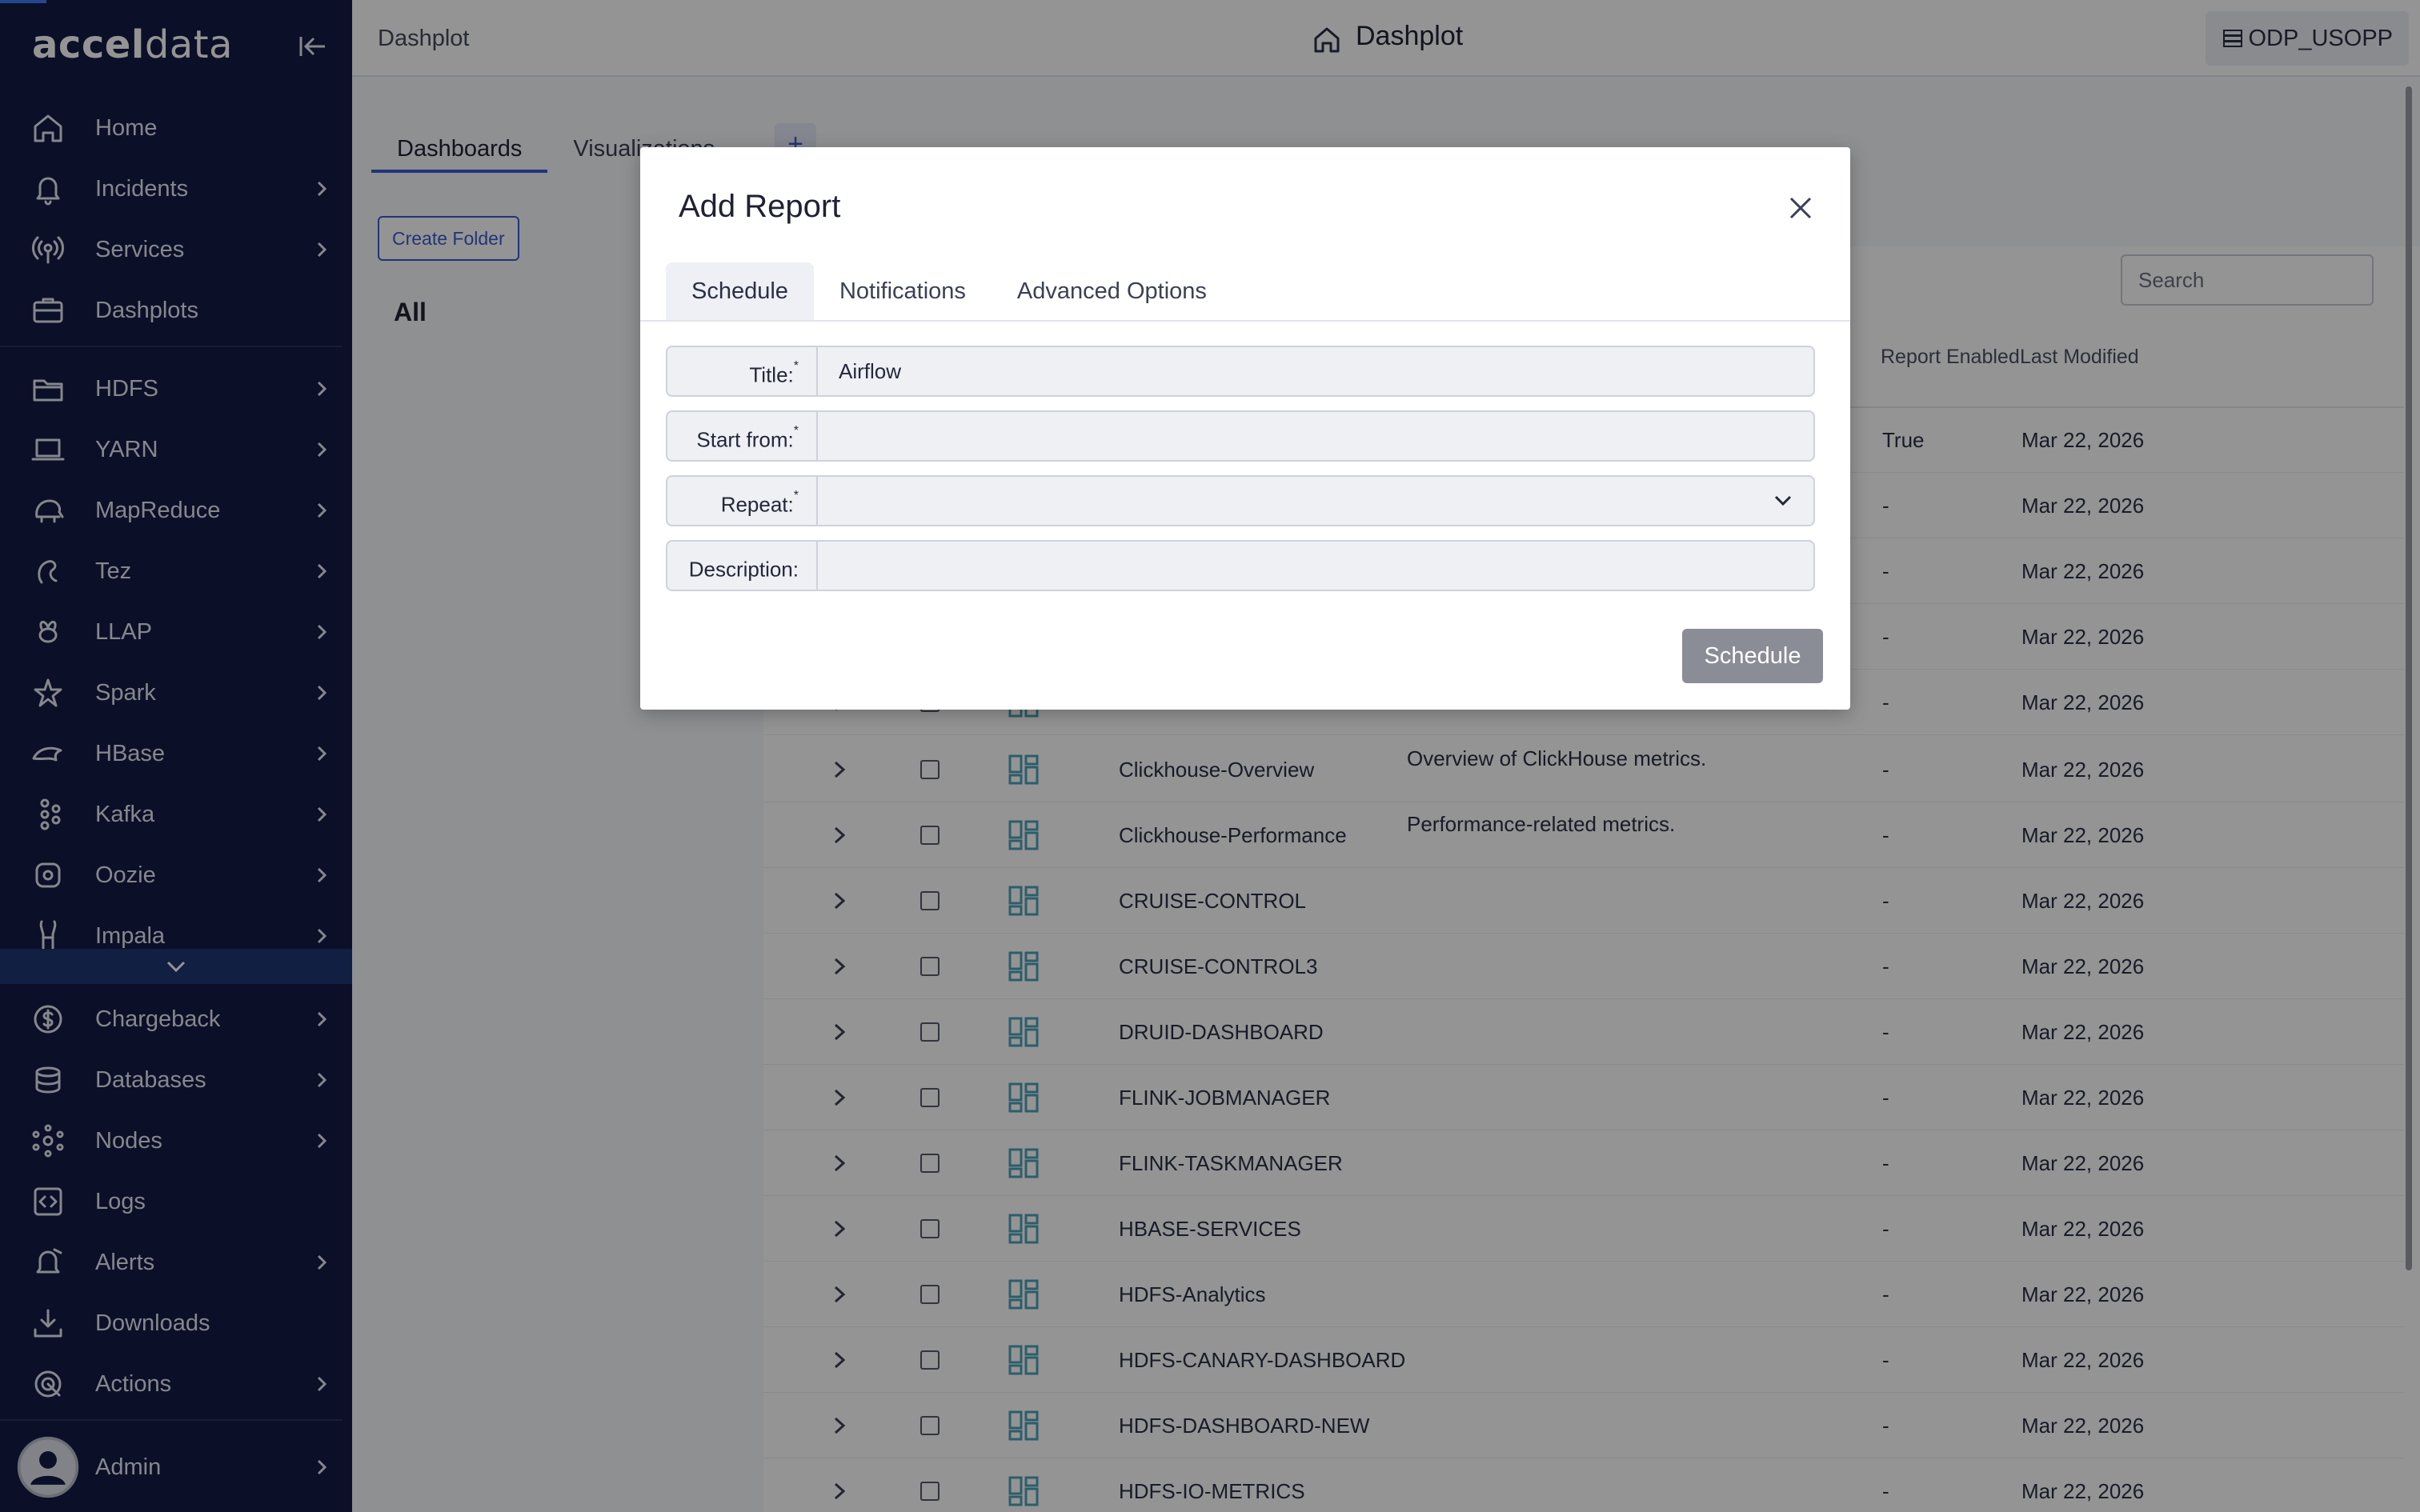 This screenshot has width=2420, height=1512. What do you see at coordinates (742, 501) in the screenshot?
I see `repeat-label: Repeat:*` at bounding box center [742, 501].